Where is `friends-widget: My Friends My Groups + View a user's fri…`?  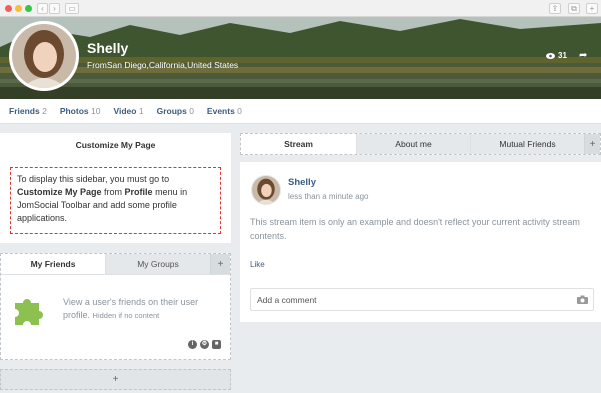 friends-widget: My Friends My Groups + View a user's fri… is located at coordinates (115, 306).